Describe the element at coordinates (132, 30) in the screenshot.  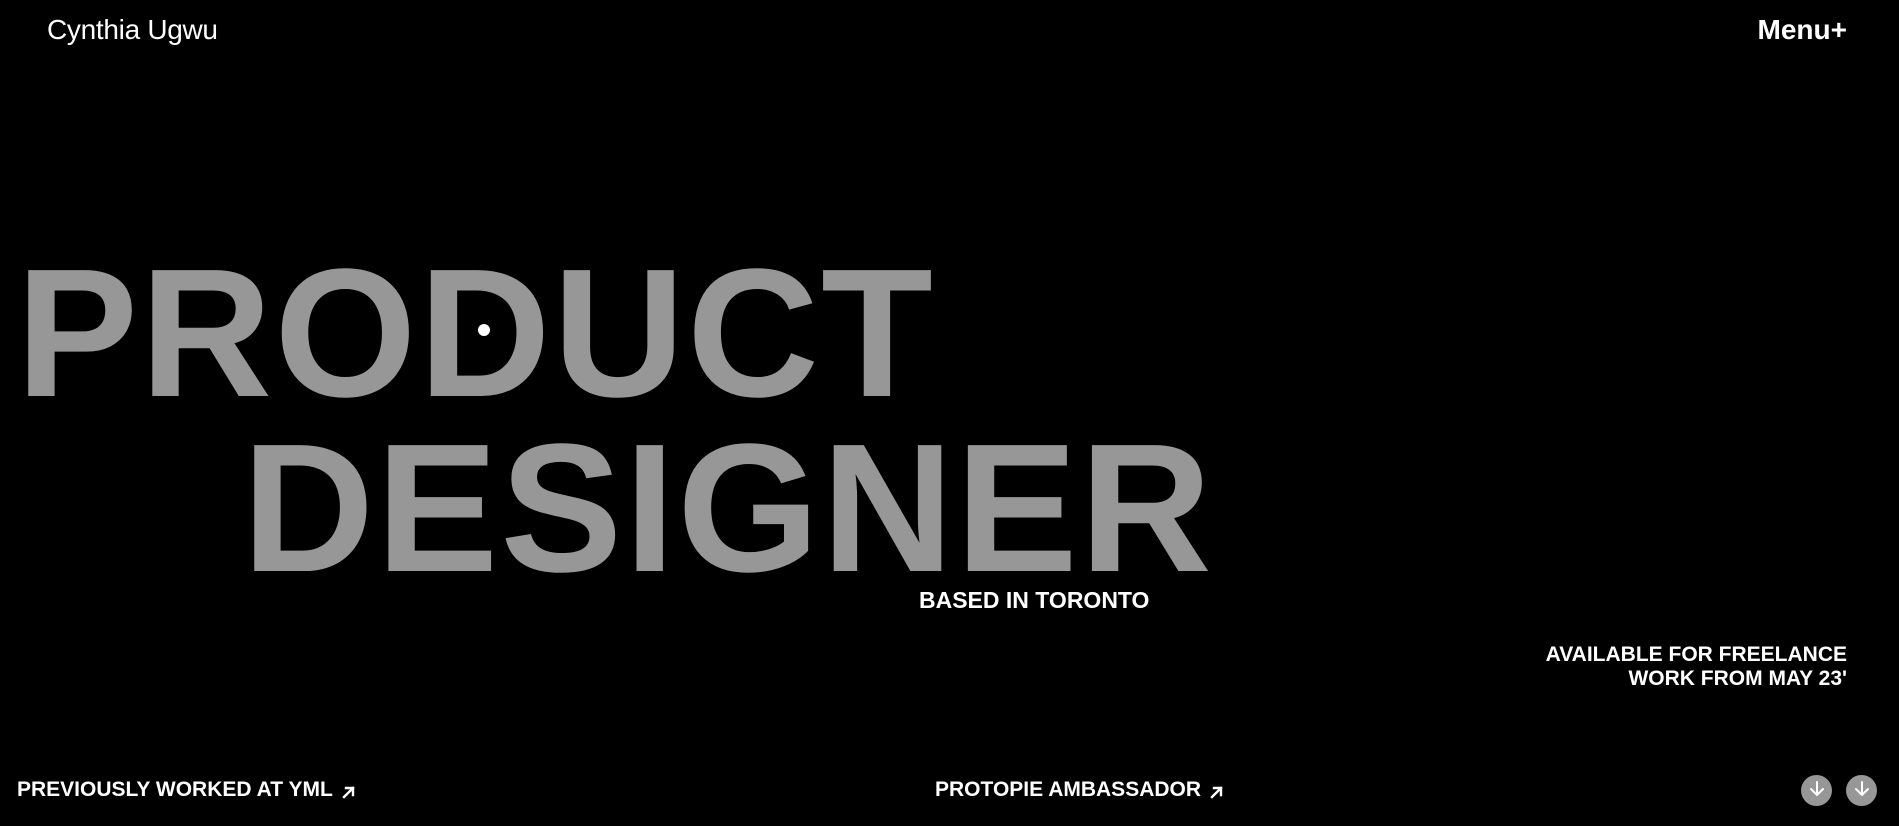
I see `brand-name-link: Cynthia Ugwu` at that location.